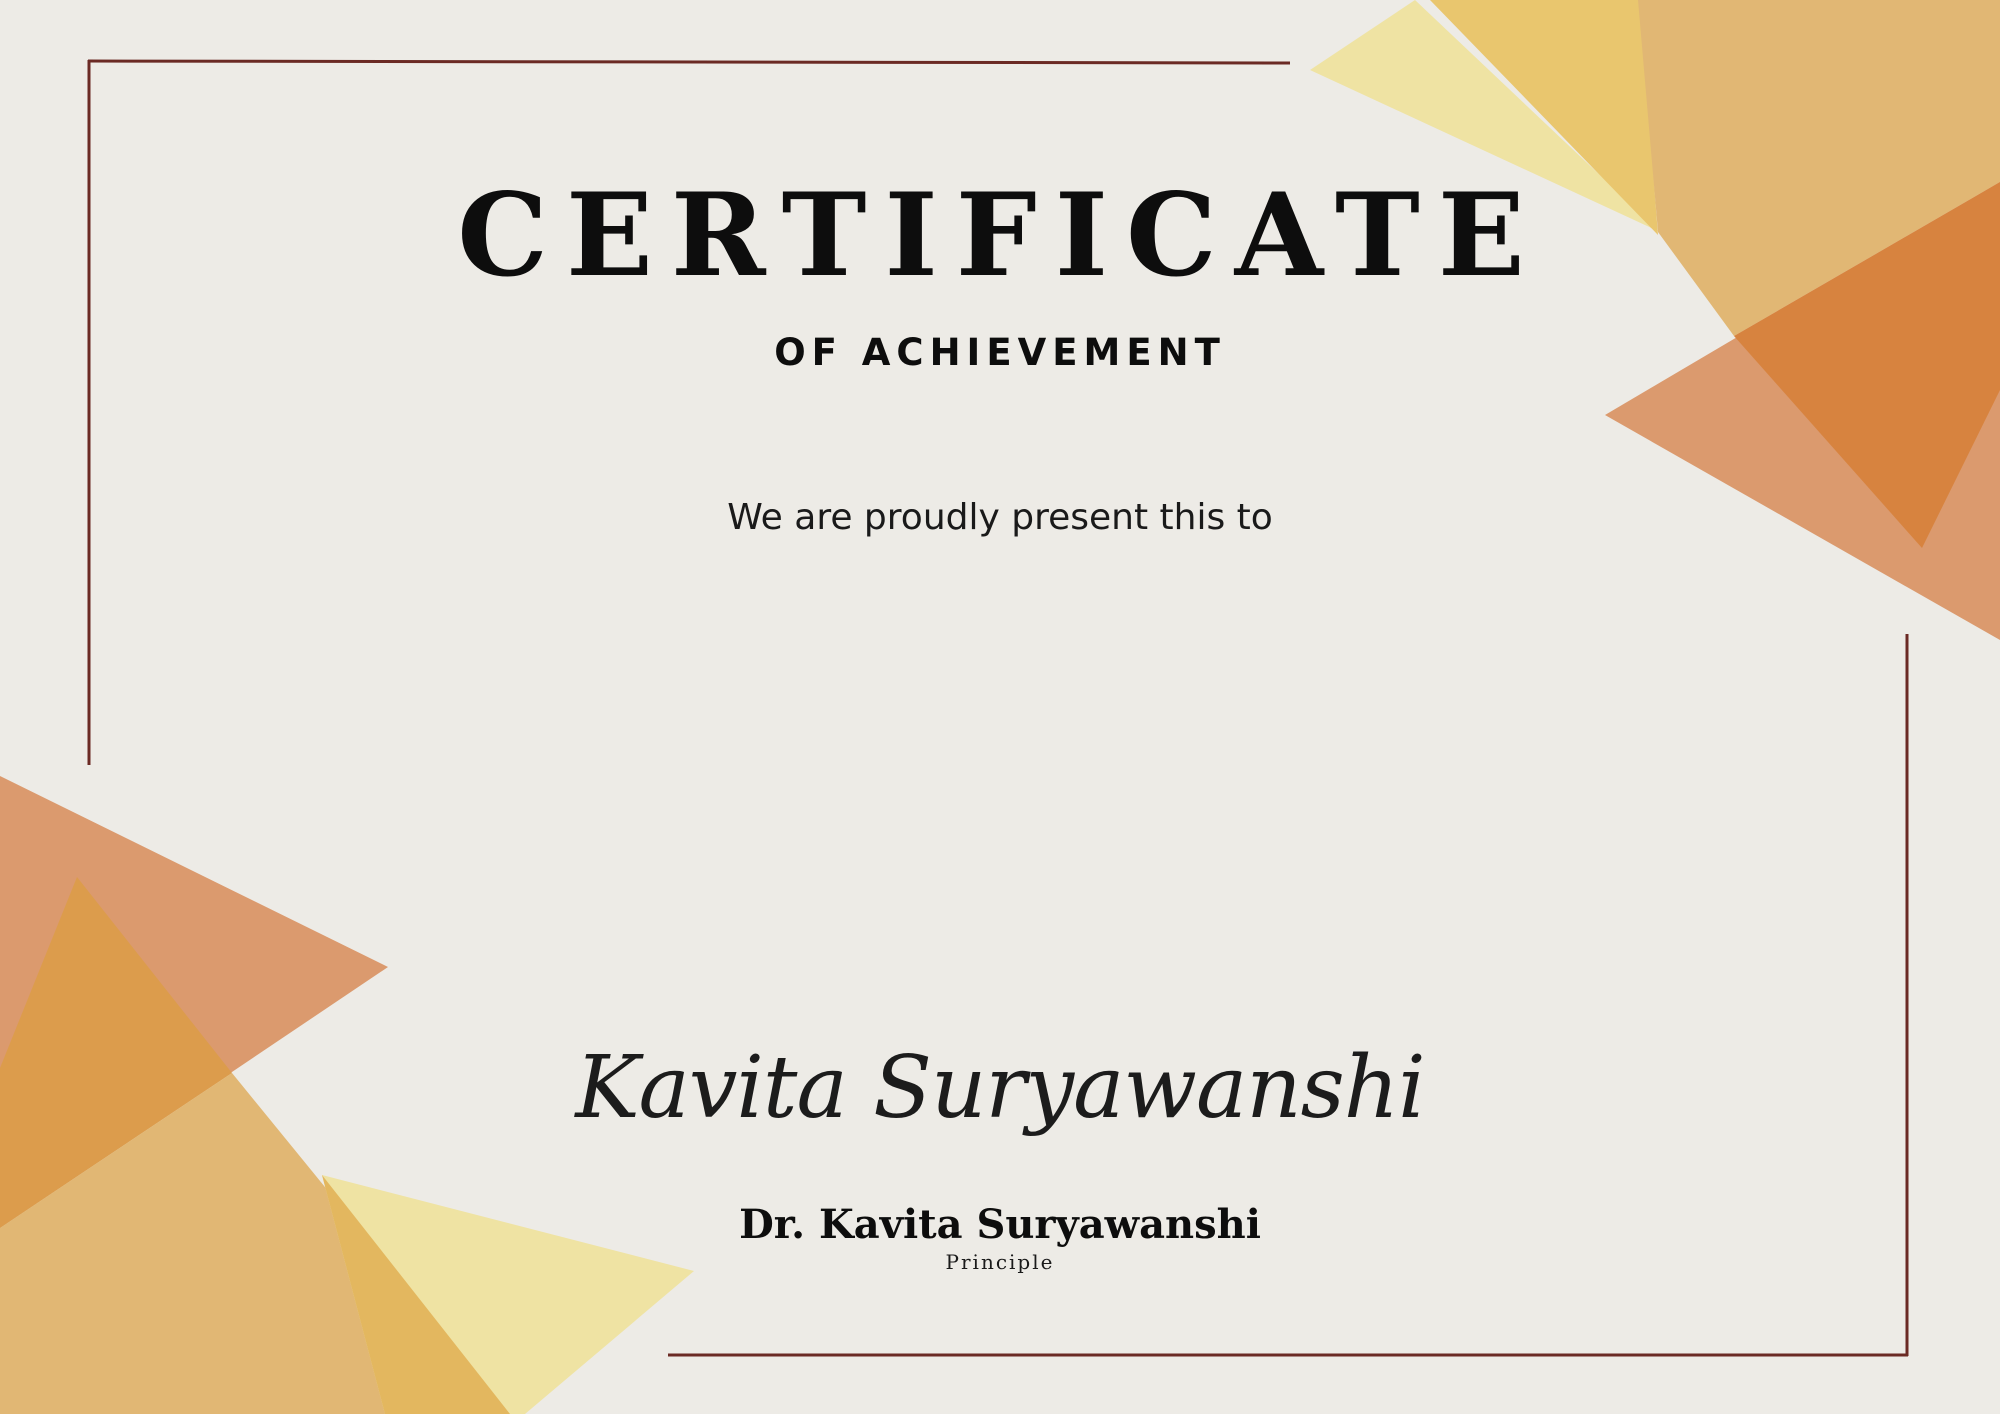 The height and width of the screenshot is (1414, 2000). Describe the element at coordinates (1000, 1224) in the screenshot. I see `signer-name: Dr. Kavita Suryawanshi` at that location.